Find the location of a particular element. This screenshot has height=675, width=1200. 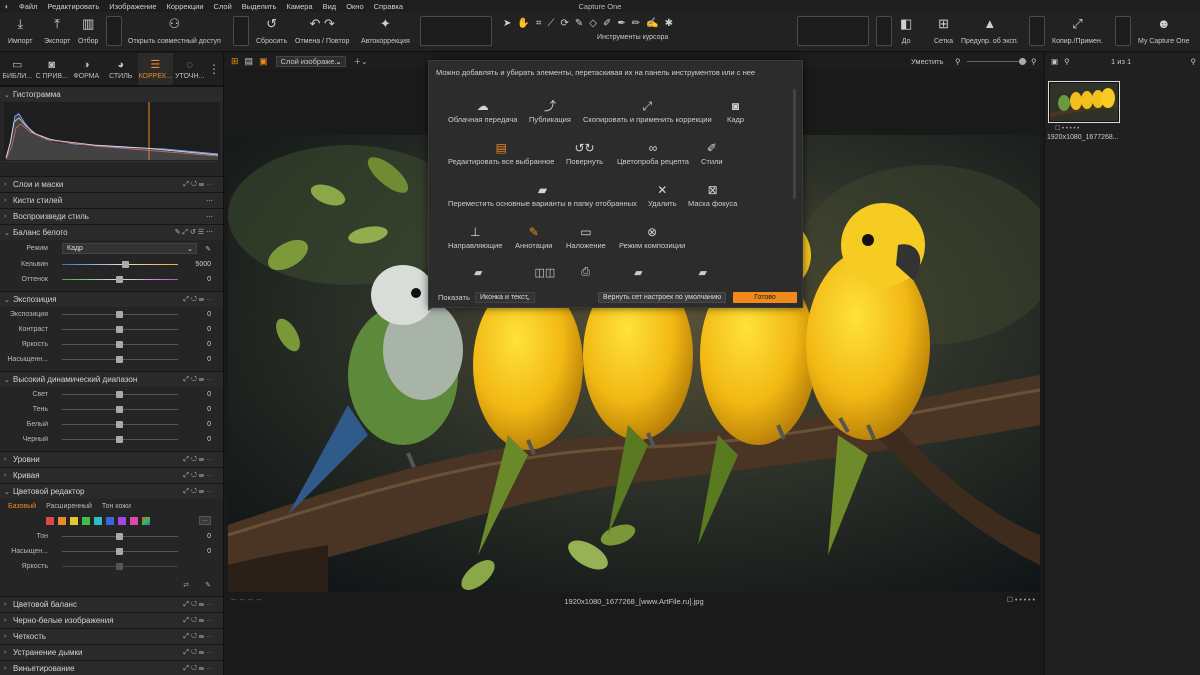

styles-item: ✐ Стили is located at coordinates (712, 153).